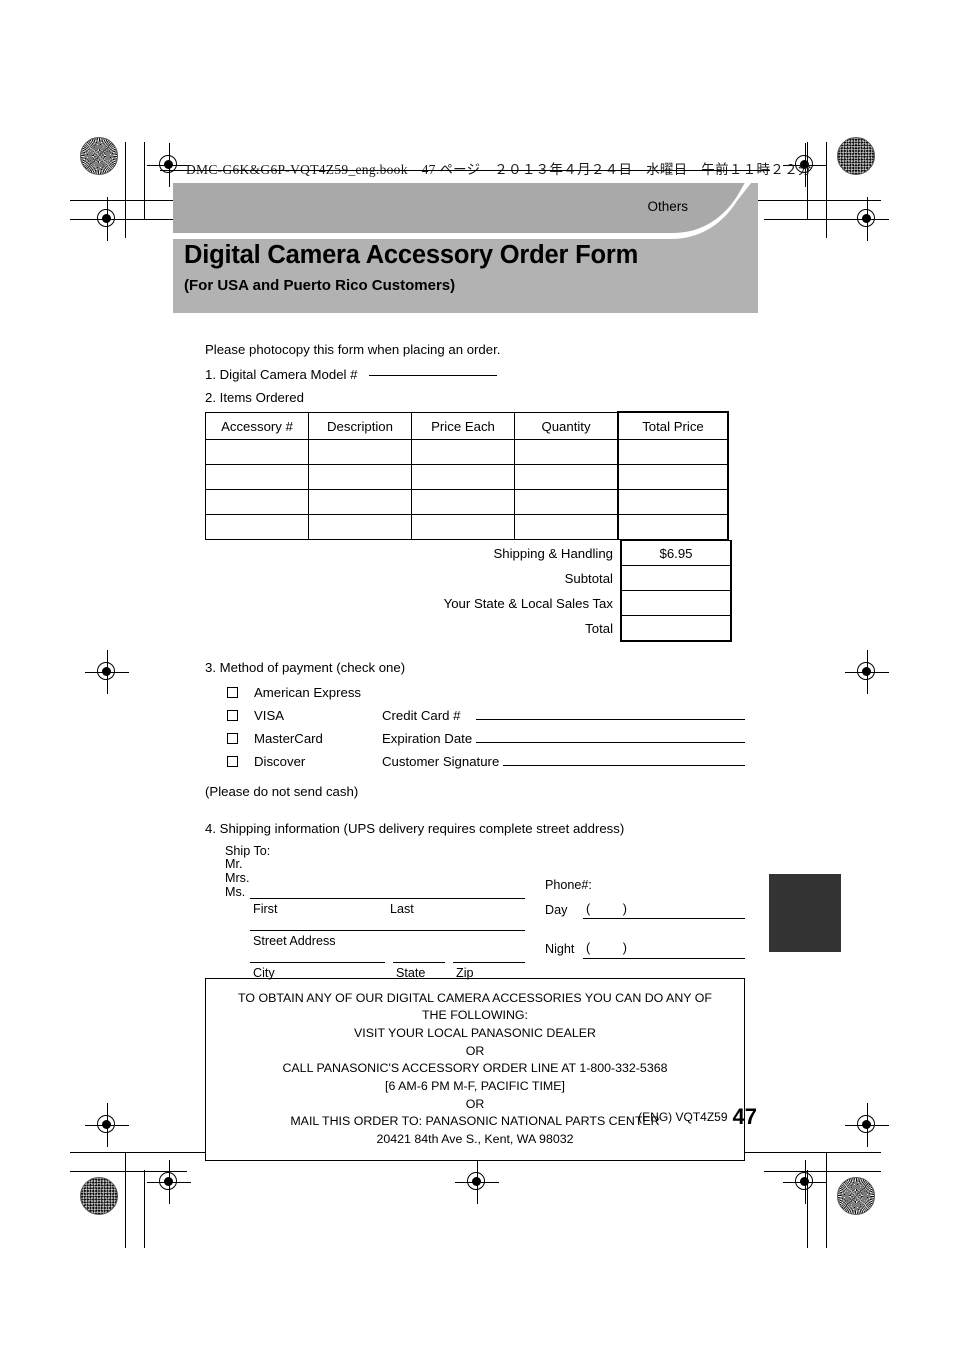 This screenshot has height=1348, width=954. I want to click on payment-option-mastercard: MasterCard Expiration Date, so click(475, 739).